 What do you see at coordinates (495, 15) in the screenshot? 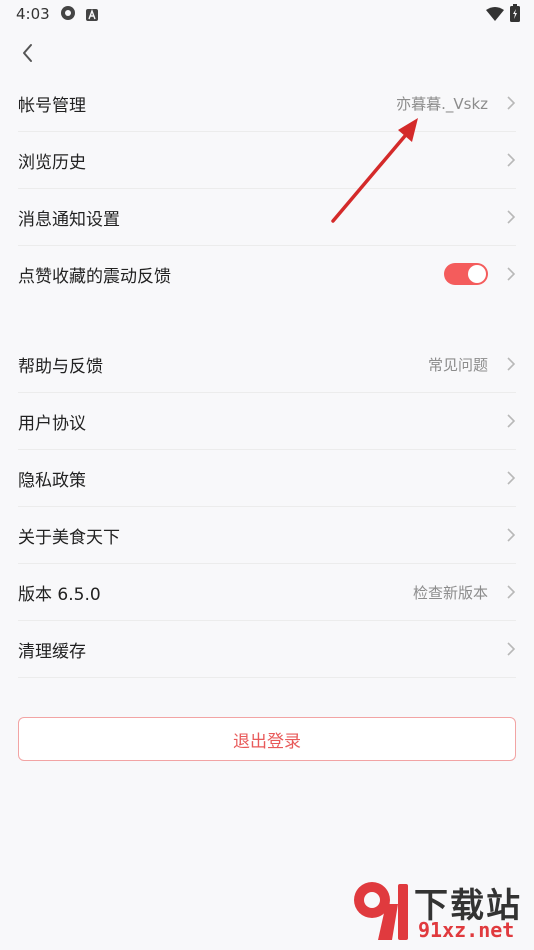
I see `wifi-icon` at bounding box center [495, 15].